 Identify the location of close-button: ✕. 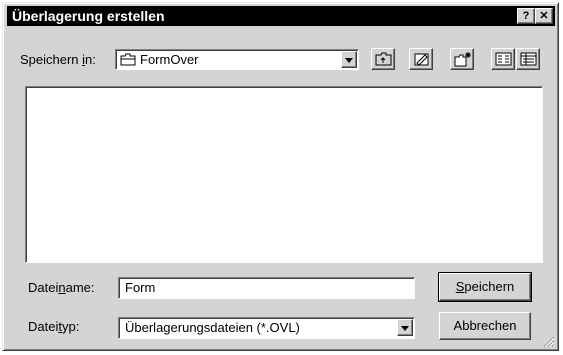
(544, 16).